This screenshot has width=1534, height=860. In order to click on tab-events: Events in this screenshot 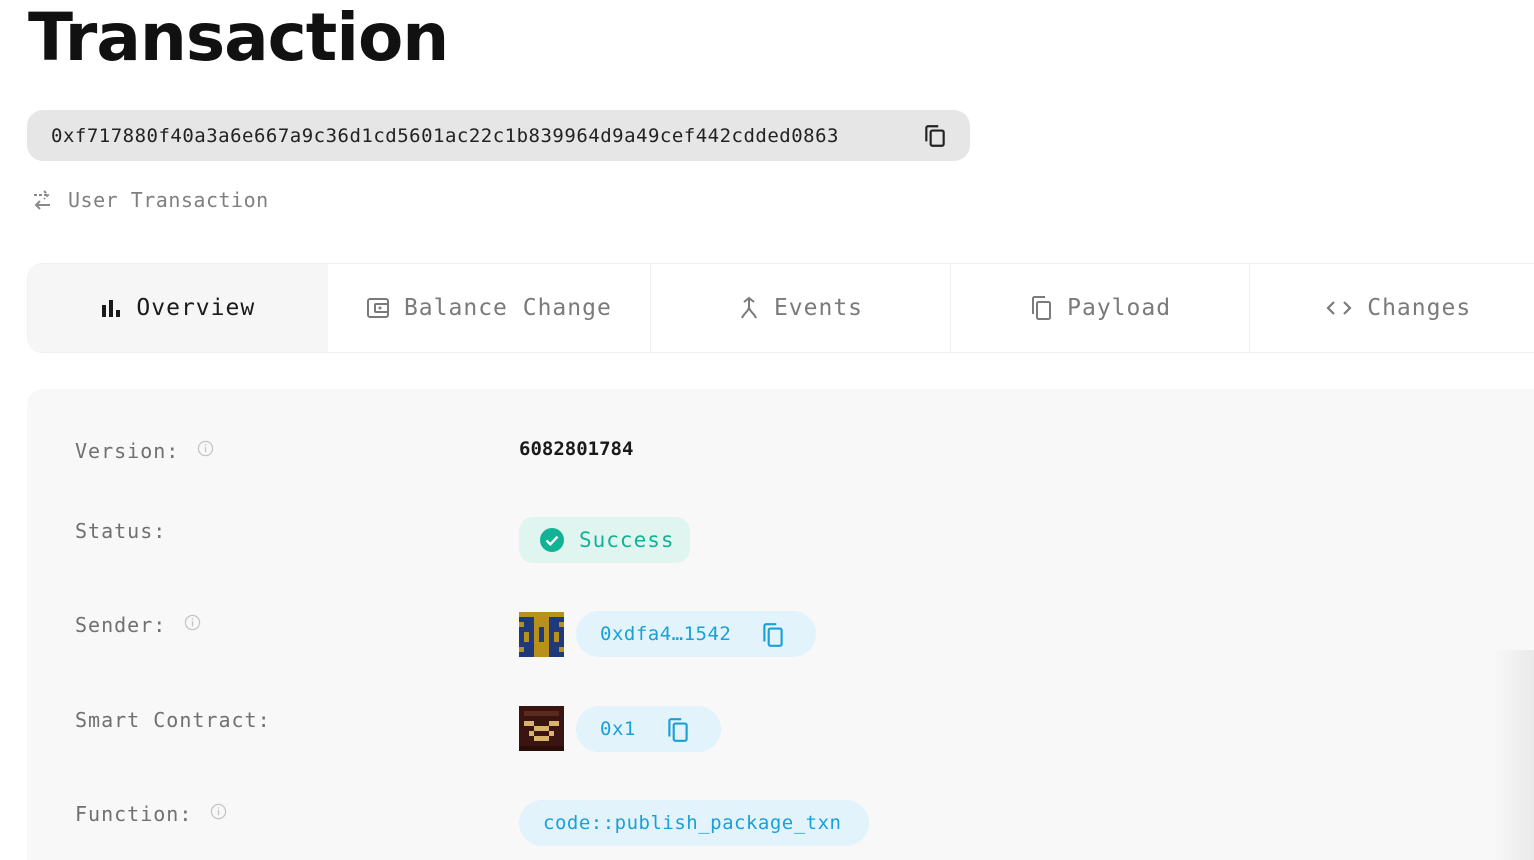, I will do `click(801, 308)`.